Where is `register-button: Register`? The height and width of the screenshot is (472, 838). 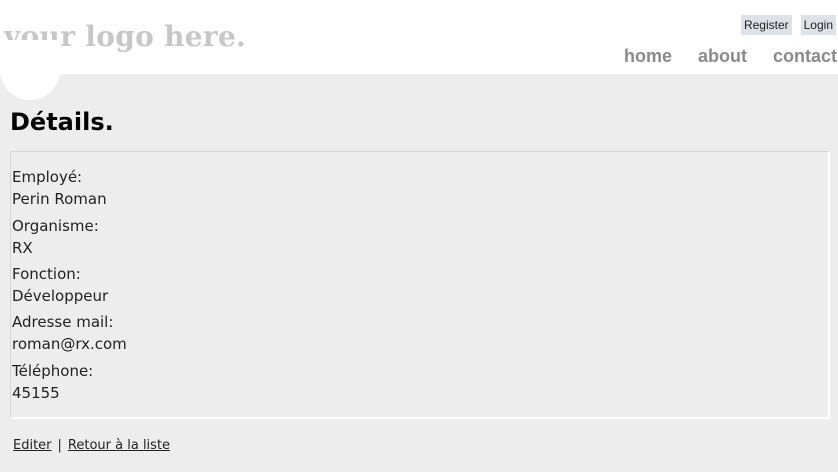
register-button: Register is located at coordinates (766, 25).